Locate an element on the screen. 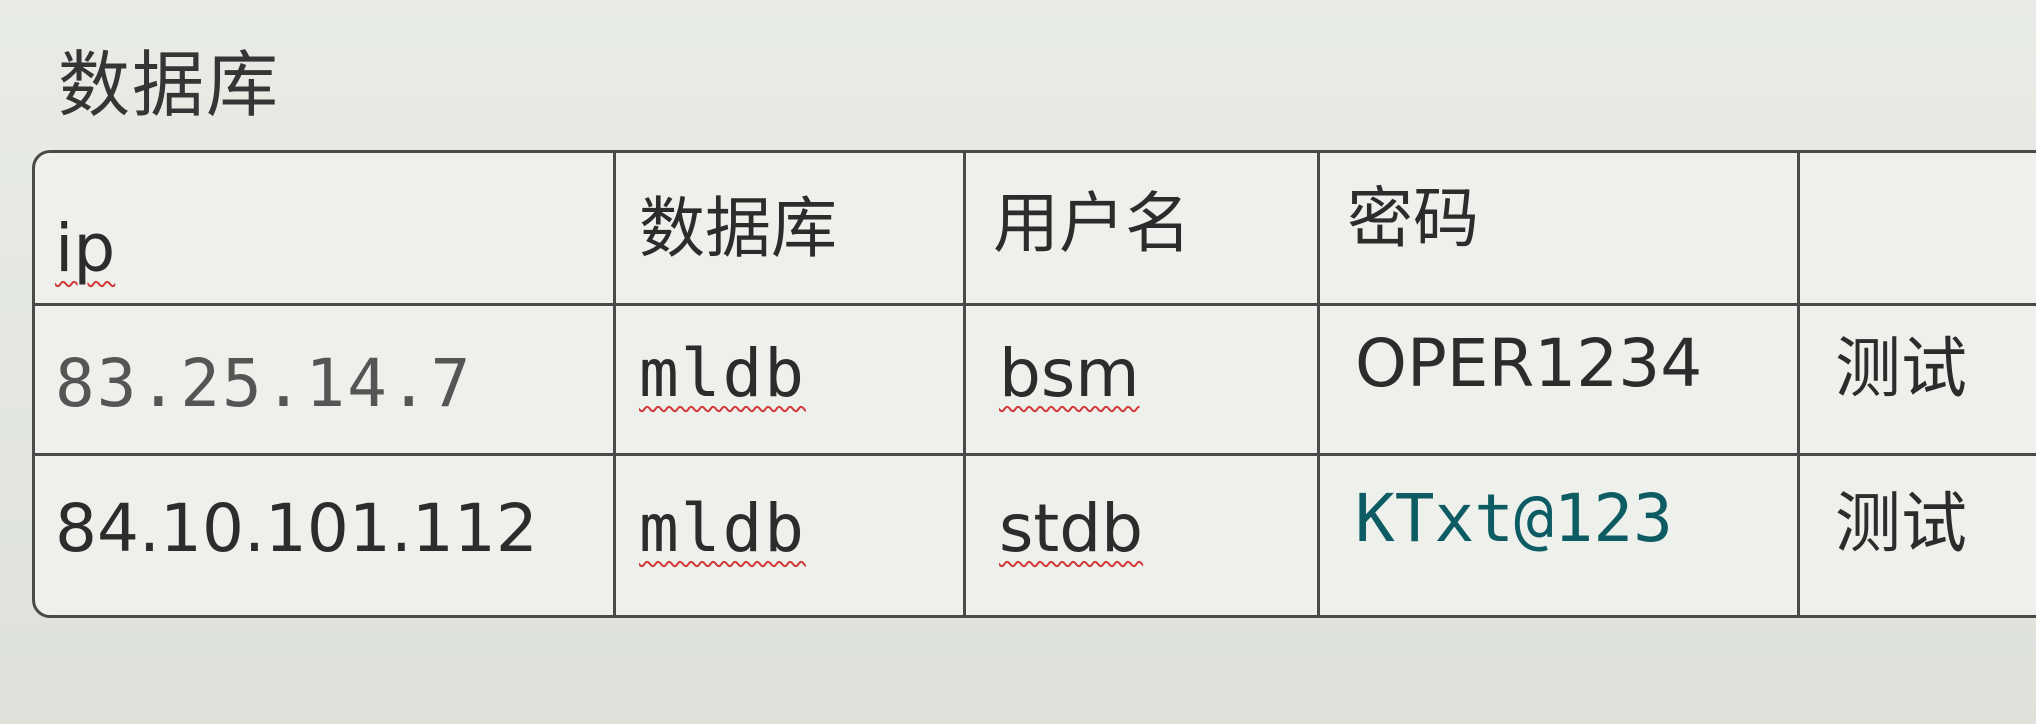 This screenshot has width=2036, height=724. row2-notes: 测试 is located at coordinates (1901, 523).